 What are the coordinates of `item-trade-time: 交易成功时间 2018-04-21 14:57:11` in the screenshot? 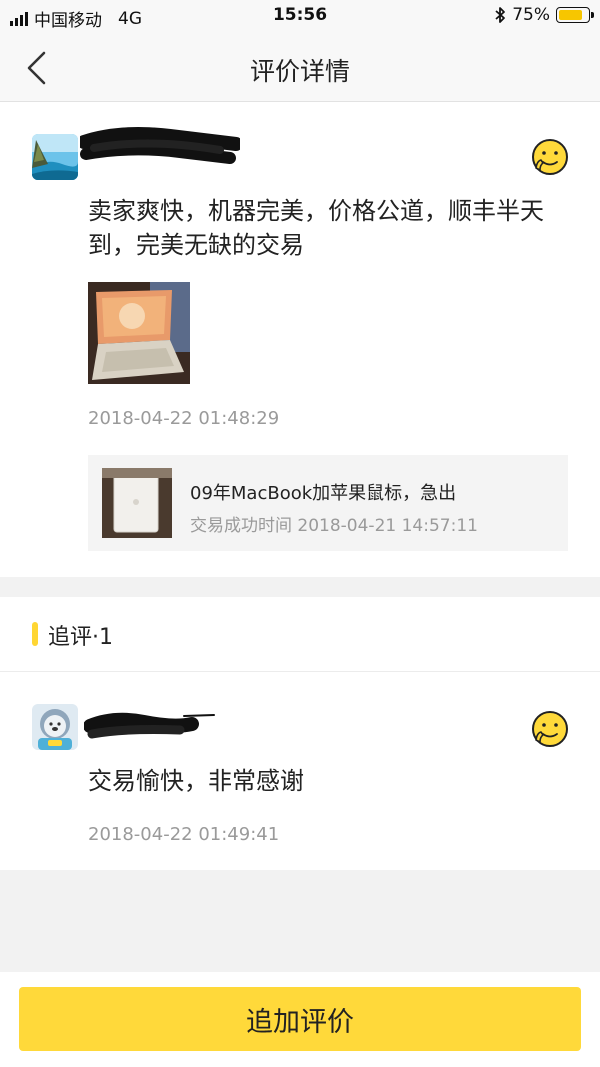 It's located at (334, 526).